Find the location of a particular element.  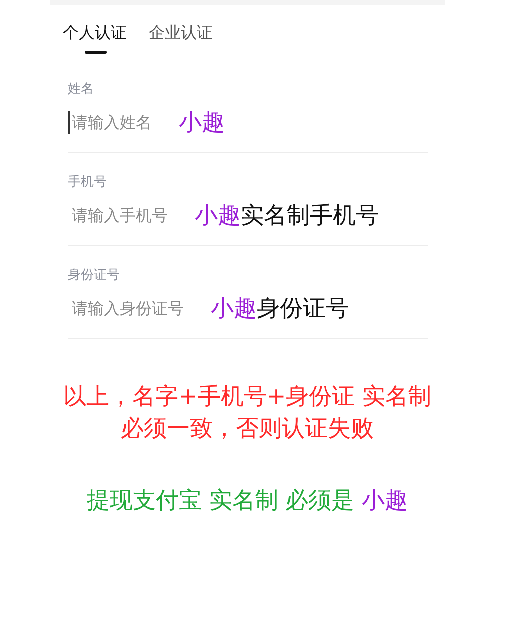

tab: 企业认证 is located at coordinates (181, 37).